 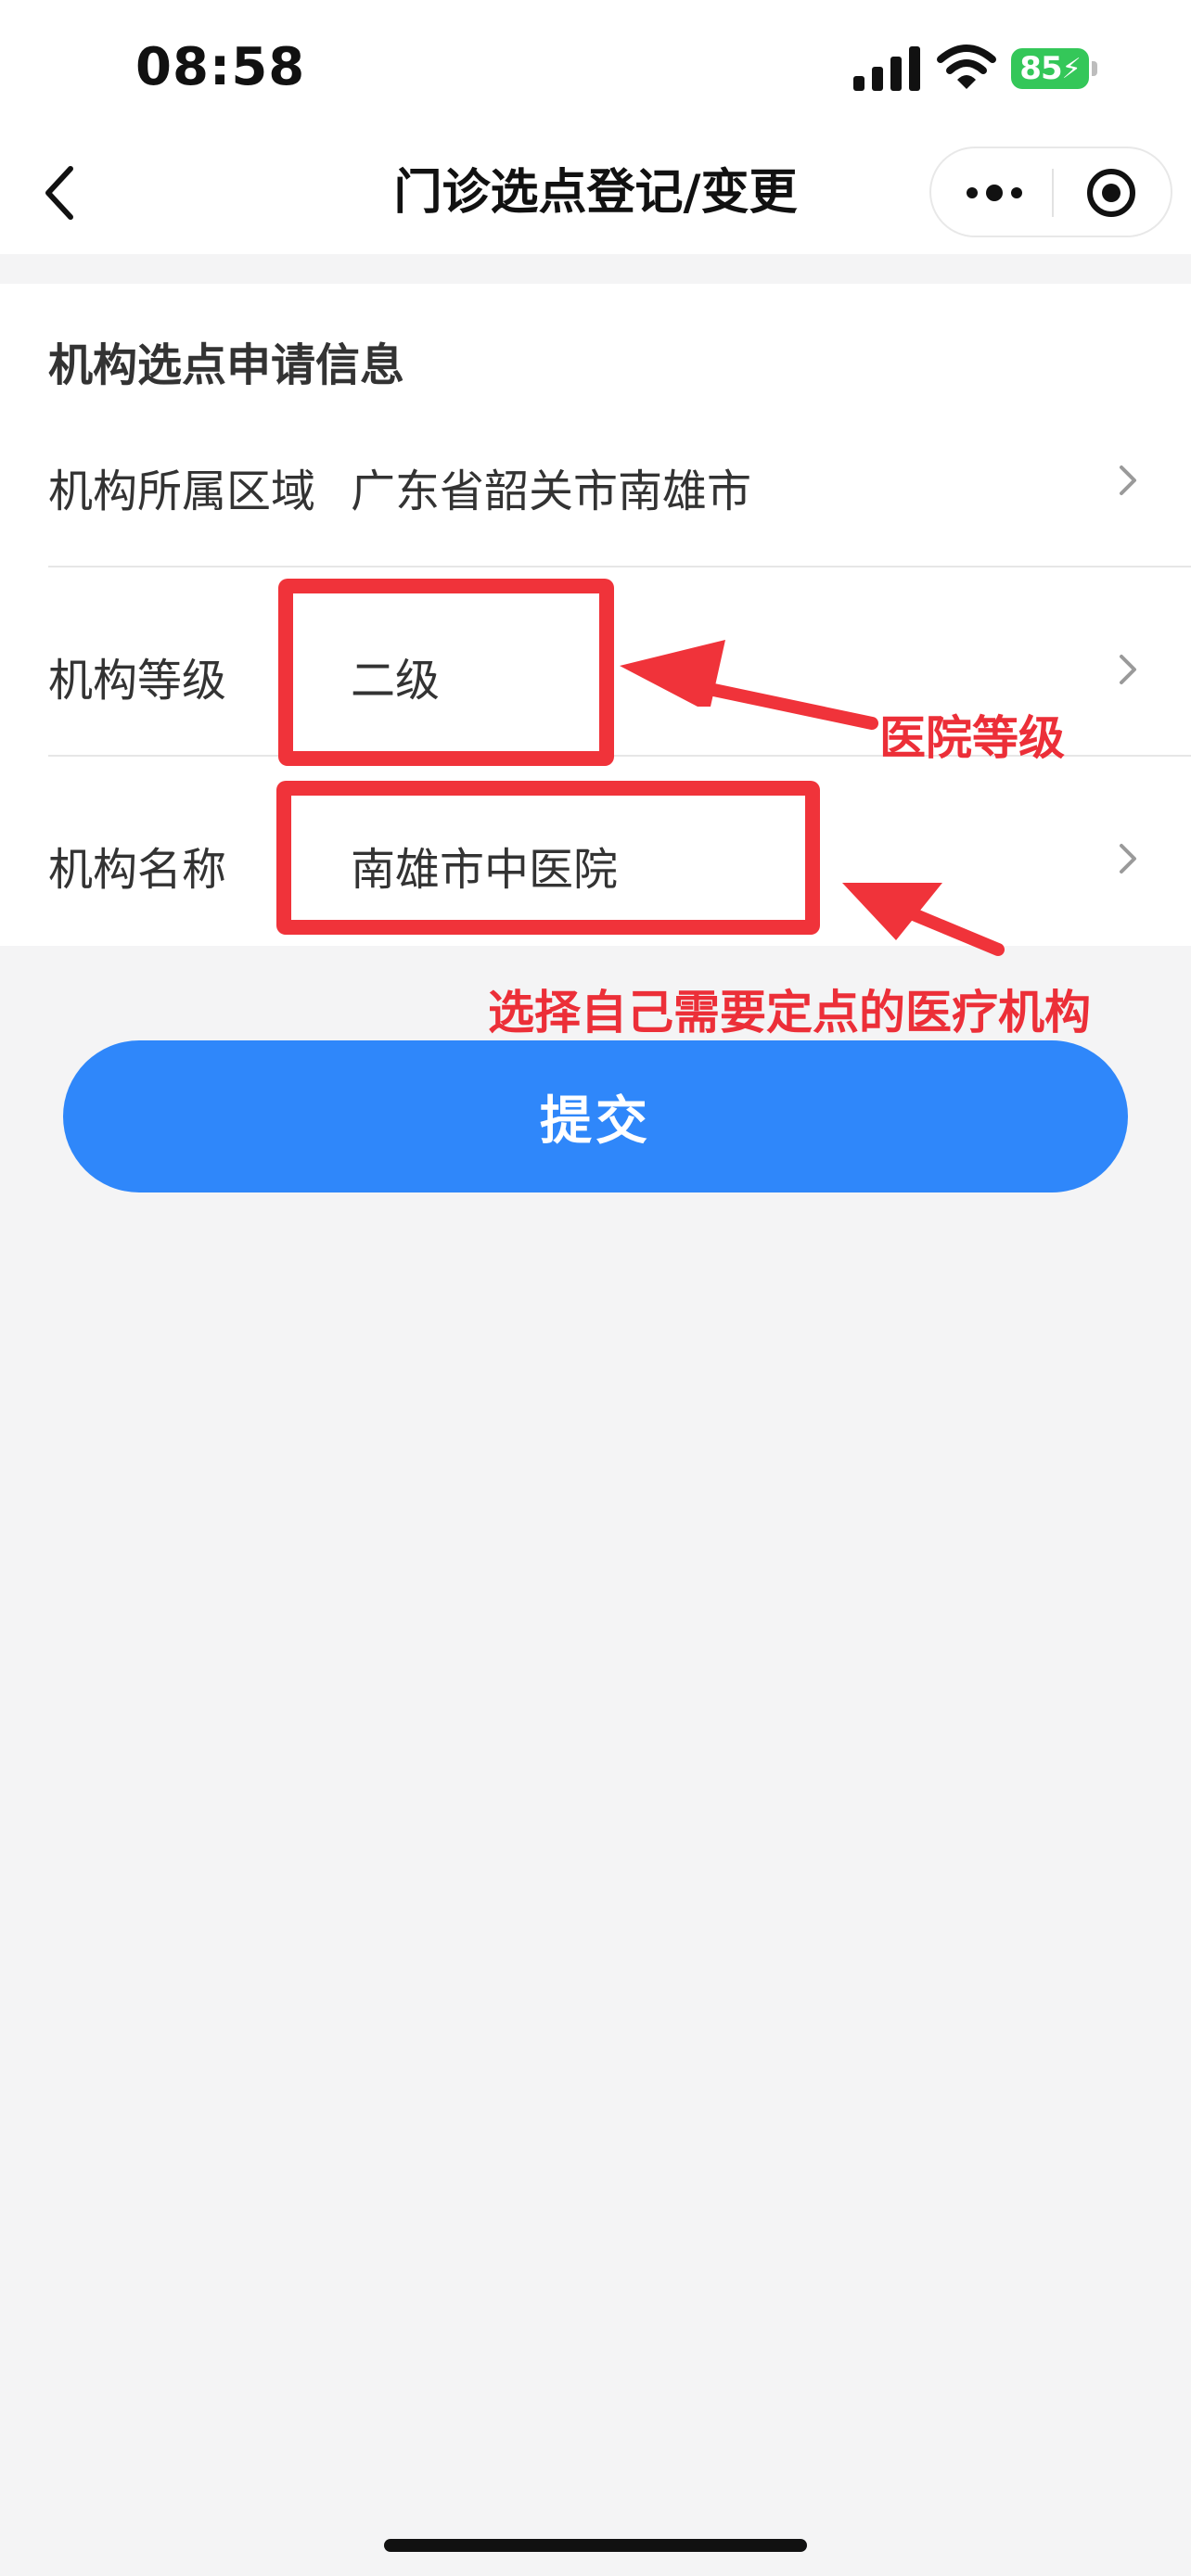 What do you see at coordinates (1111, 193) in the screenshot?
I see `target-icon` at bounding box center [1111, 193].